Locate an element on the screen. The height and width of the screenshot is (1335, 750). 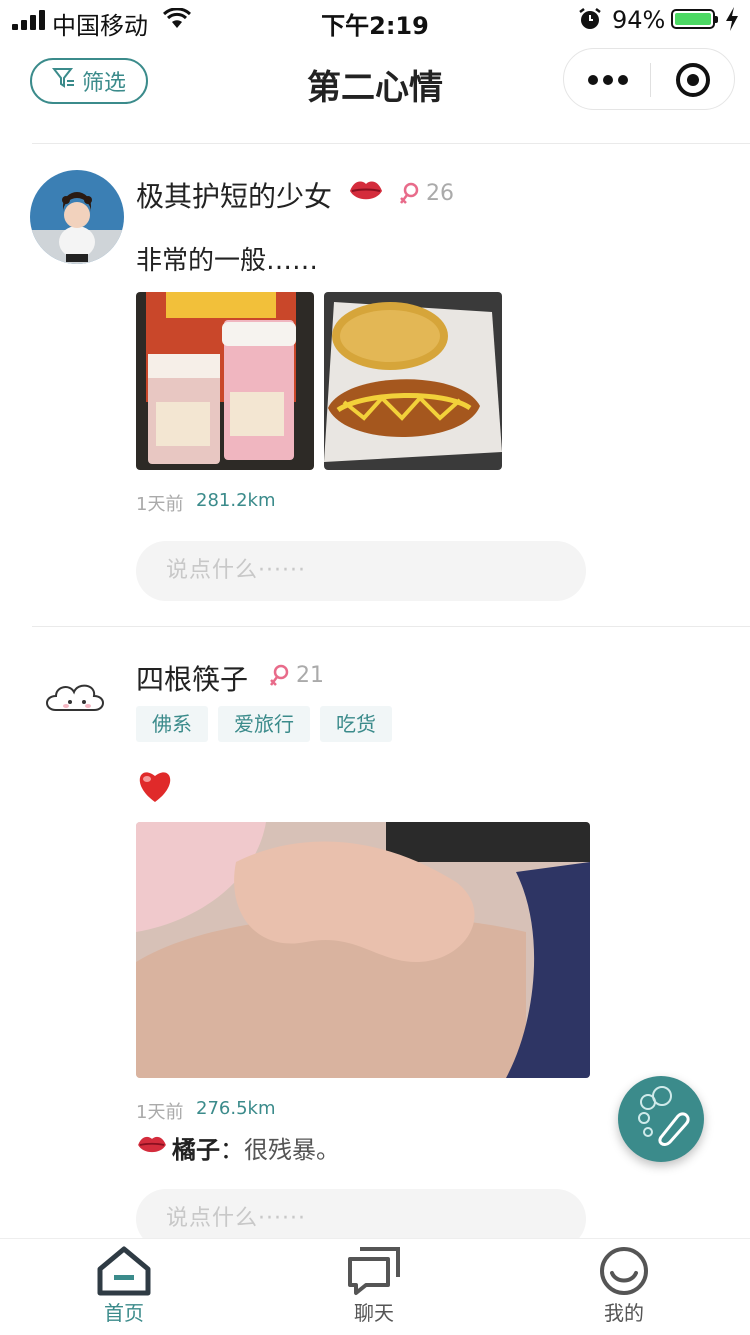
user-tag: 爱旅行 is located at coordinates (264, 724).